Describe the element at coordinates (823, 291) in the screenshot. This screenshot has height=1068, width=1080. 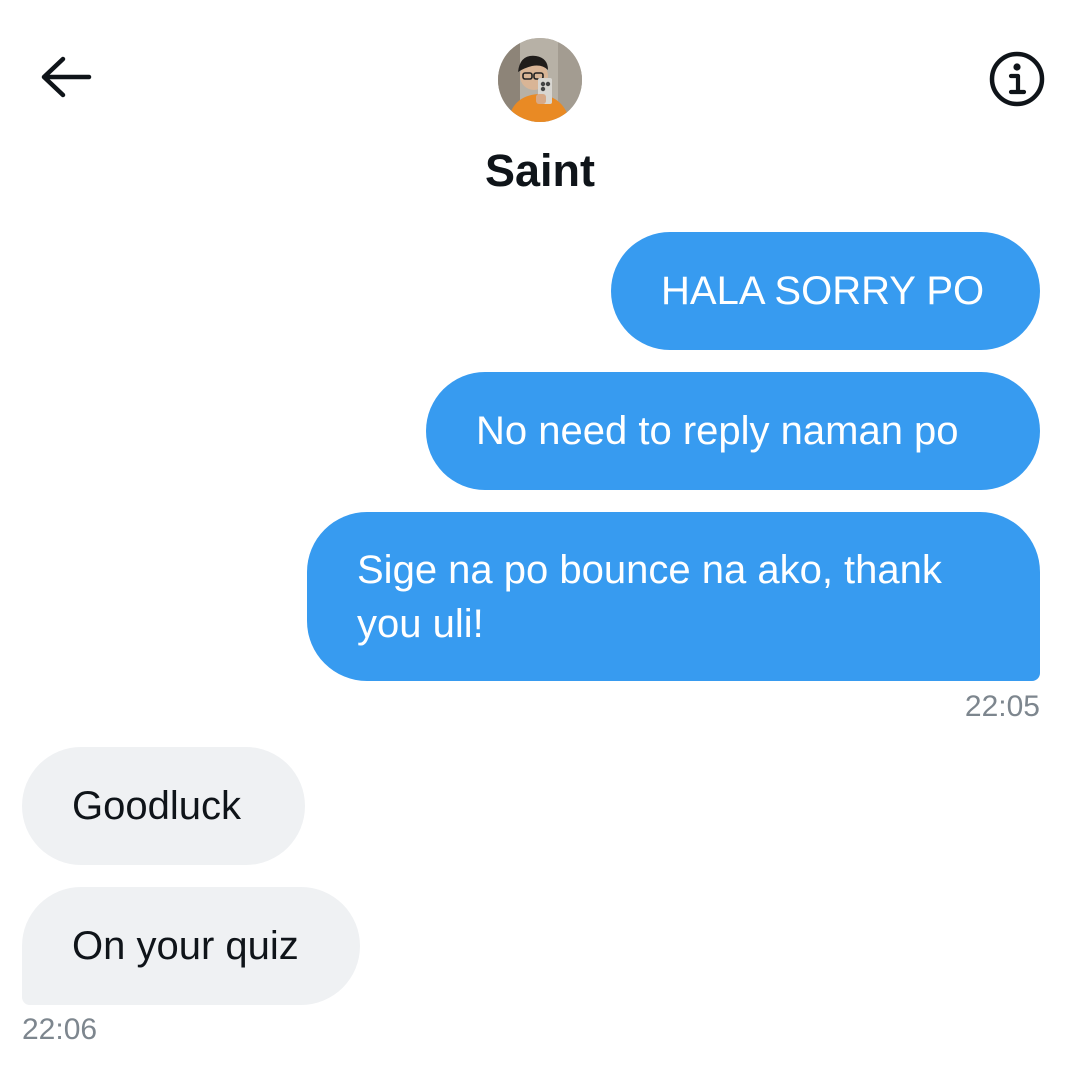
I see `sent-message-text: HALA SORRY PO` at that location.